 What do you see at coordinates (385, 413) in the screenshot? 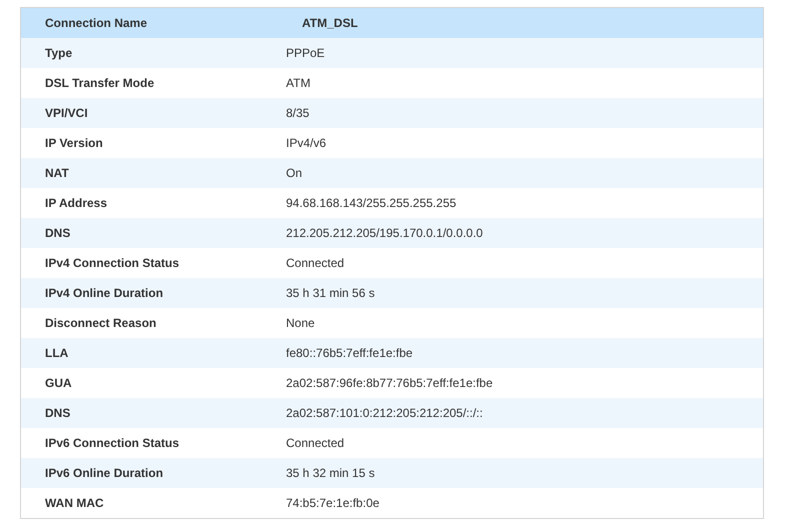
I see `row-value: 2a02:587:101:0:212:205:212:205/::/::` at bounding box center [385, 413].